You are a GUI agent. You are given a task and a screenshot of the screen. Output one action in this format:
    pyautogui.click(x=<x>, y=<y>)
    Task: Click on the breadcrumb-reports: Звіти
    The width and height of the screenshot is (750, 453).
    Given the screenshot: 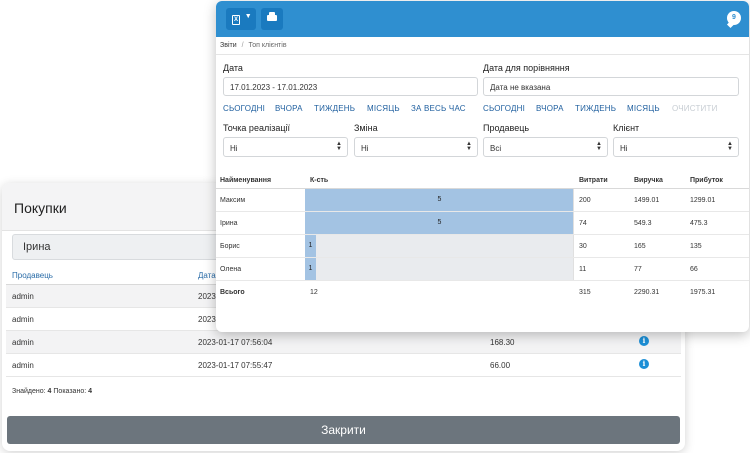 What is the action you would take?
    pyautogui.click(x=228, y=45)
    